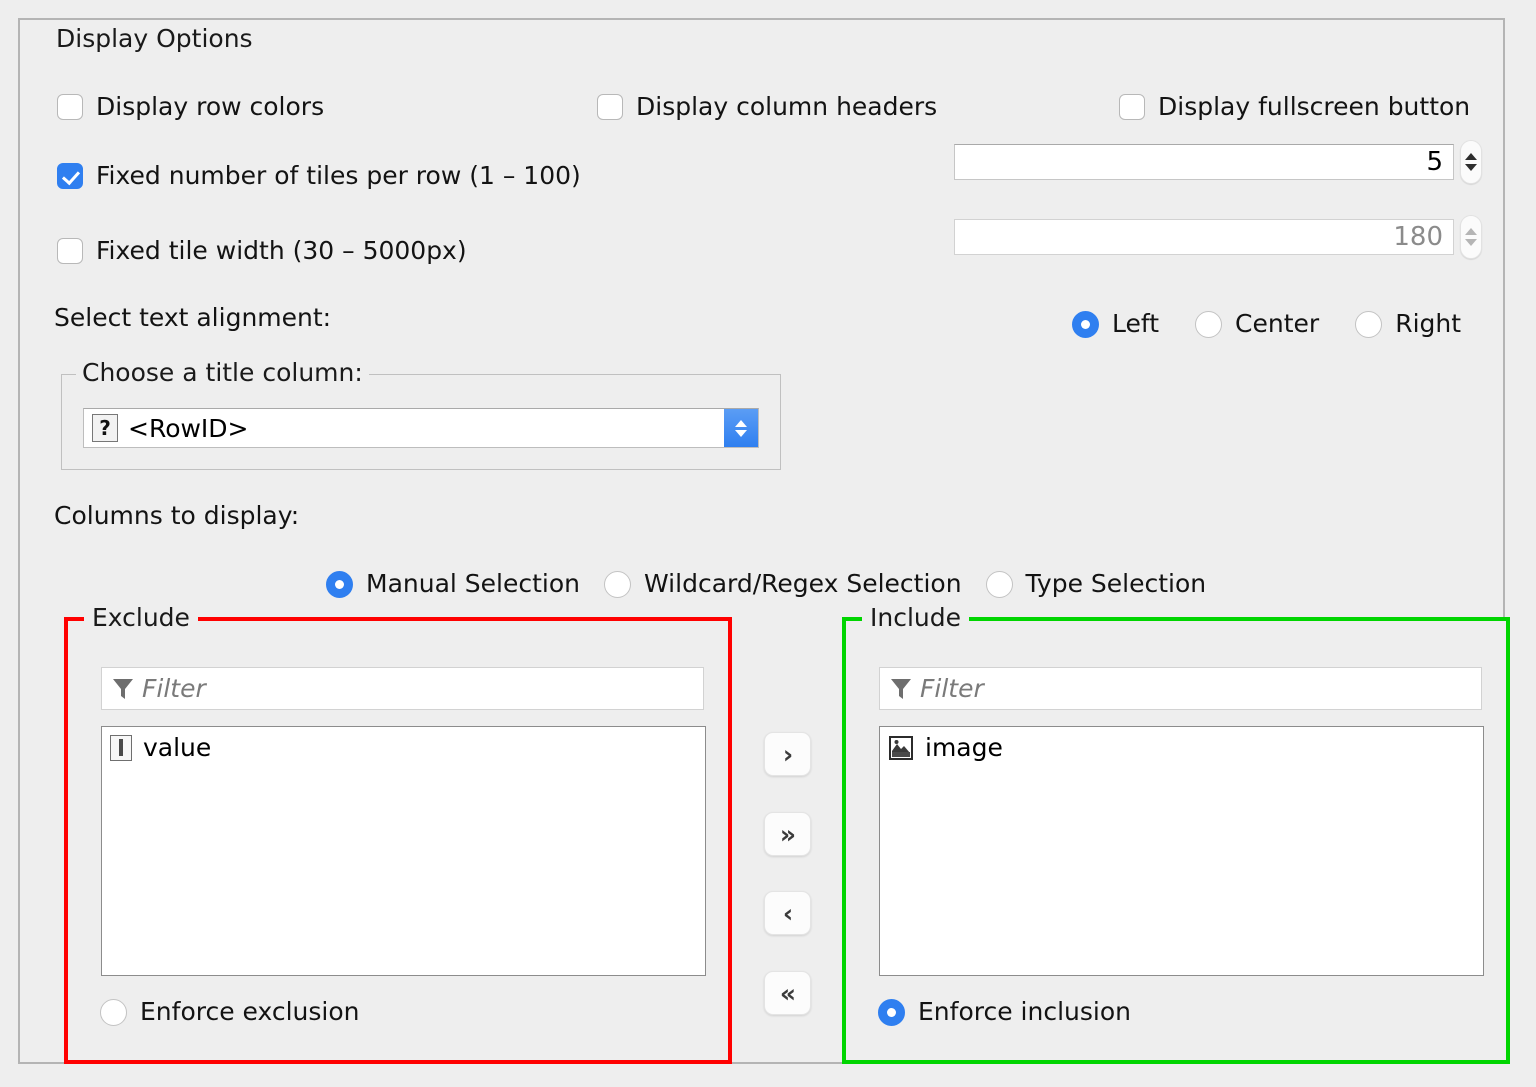 The width and height of the screenshot is (1536, 1087). I want to click on radio-alignment-right: Right, so click(1408, 324).